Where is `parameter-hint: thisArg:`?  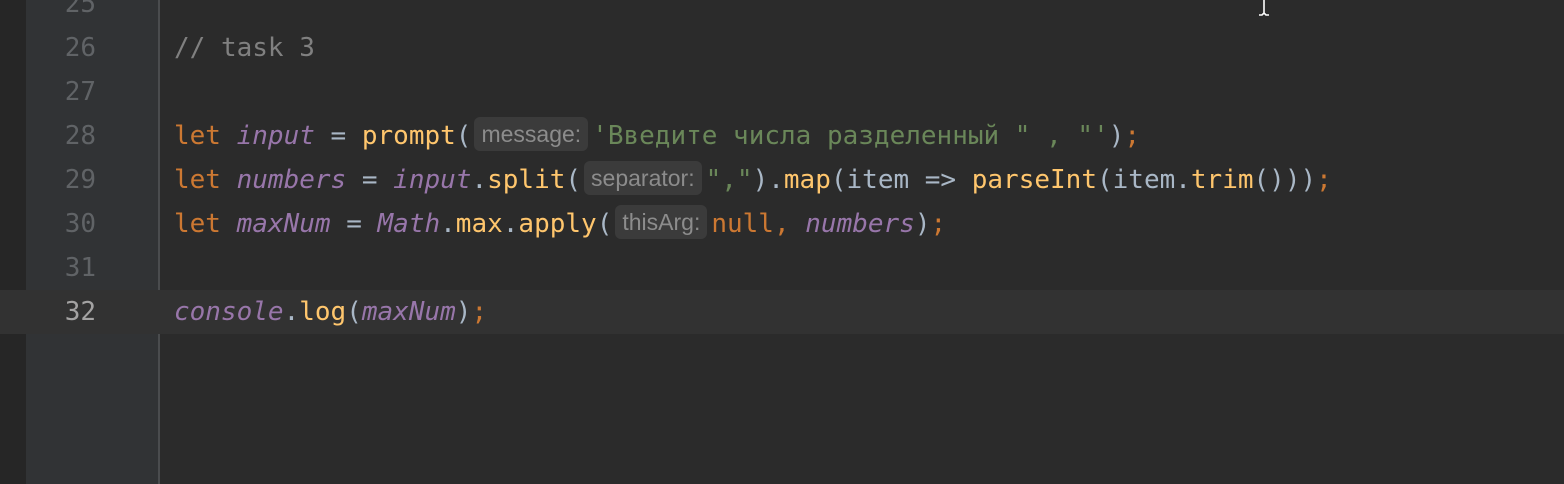 parameter-hint: thisArg: is located at coordinates (661, 222).